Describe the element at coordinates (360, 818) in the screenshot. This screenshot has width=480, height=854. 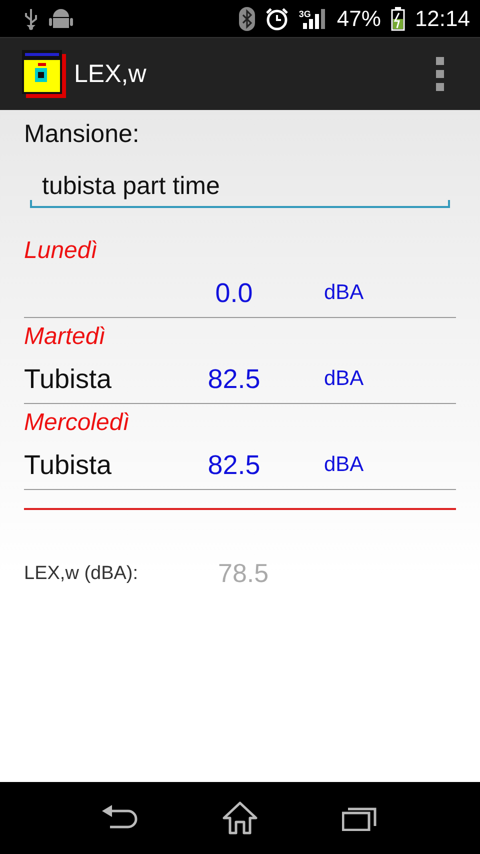
I see `recent-apps-icon` at that location.